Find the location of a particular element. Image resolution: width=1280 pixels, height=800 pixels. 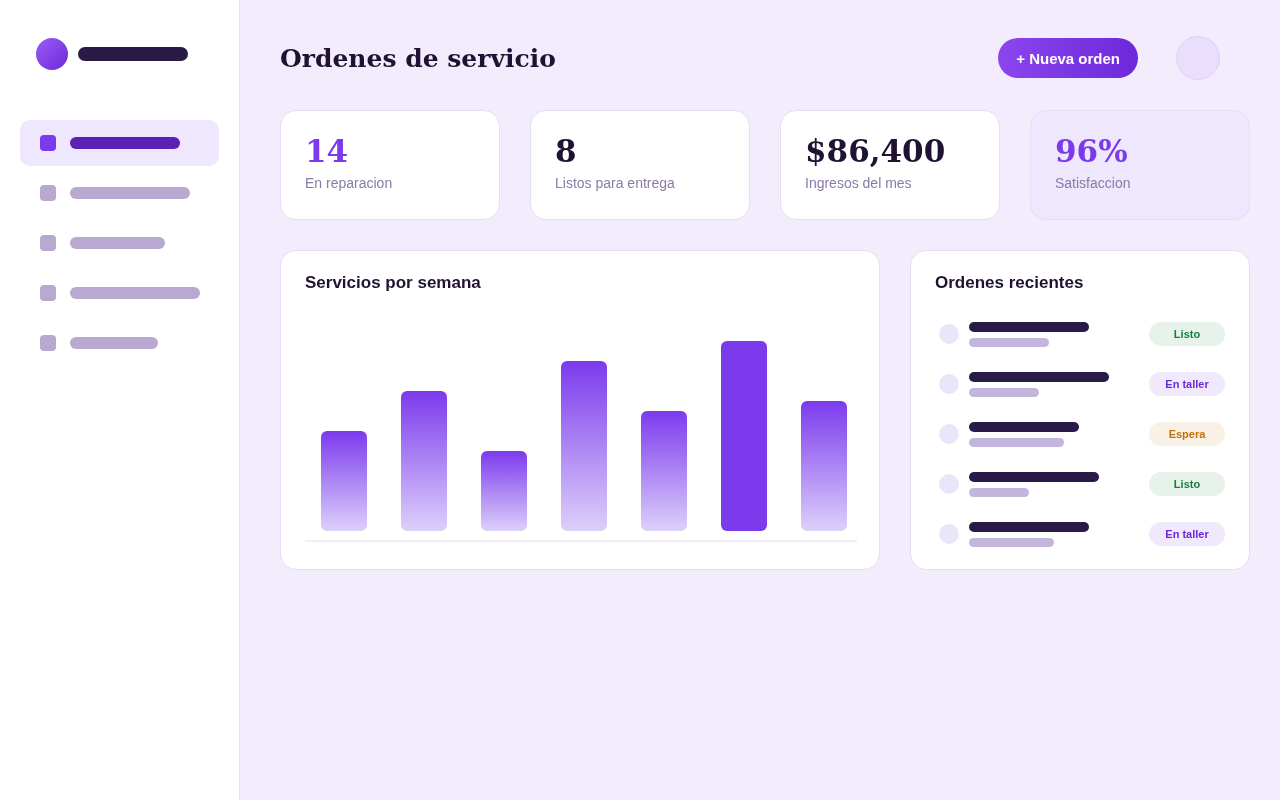

status-badge: Espera is located at coordinates (1187, 434).